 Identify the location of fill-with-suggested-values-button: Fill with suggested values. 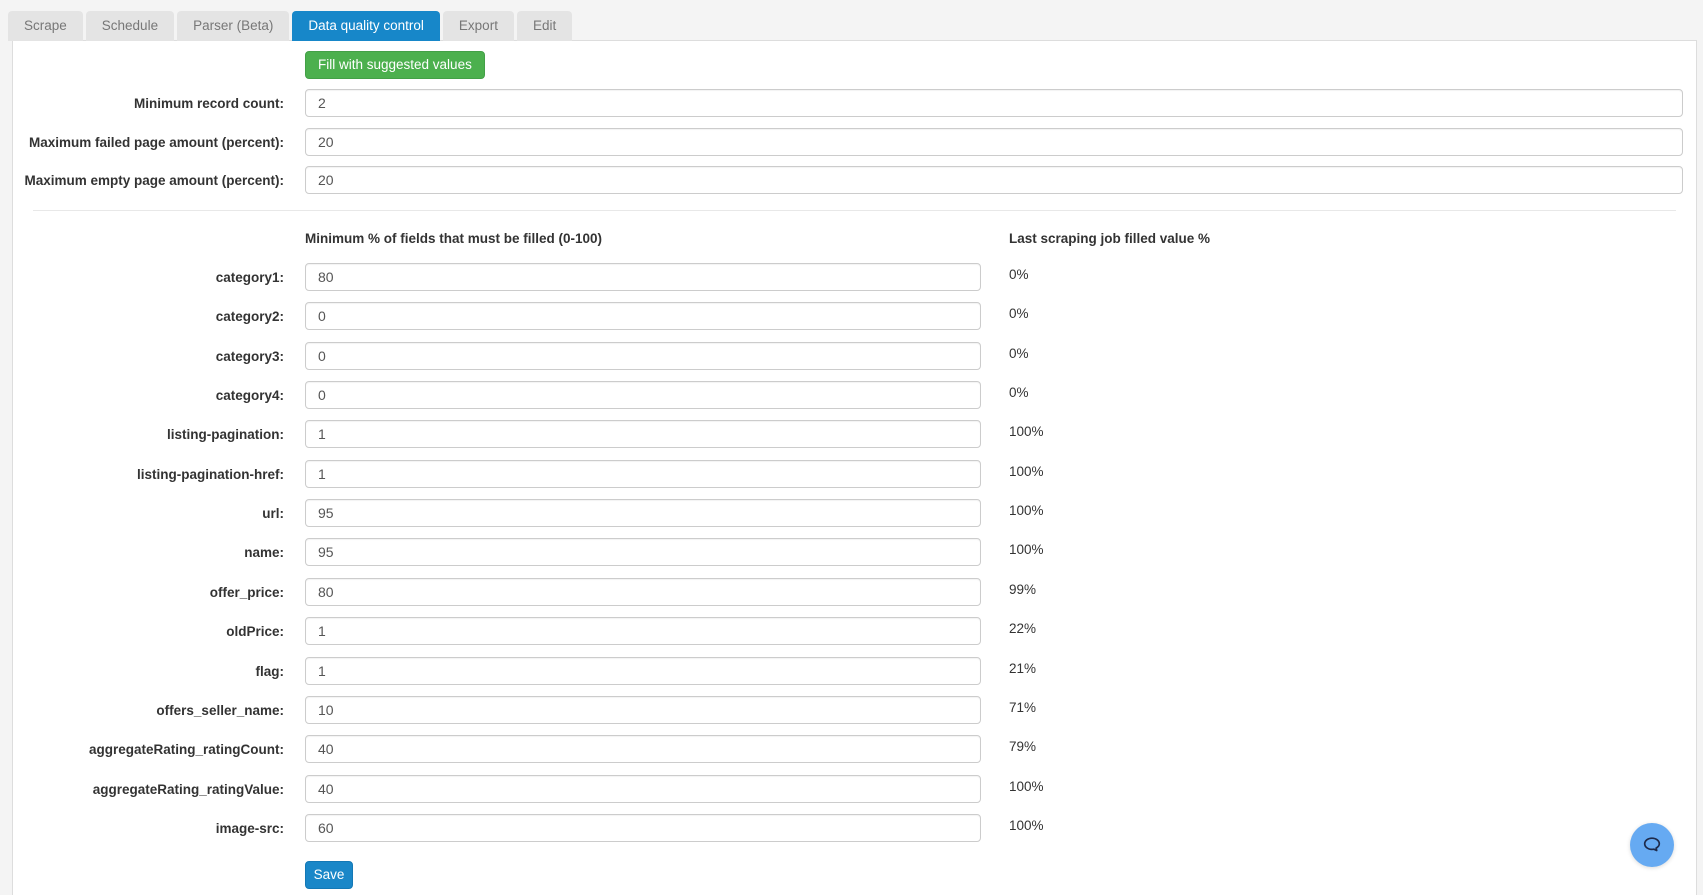
(395, 65).